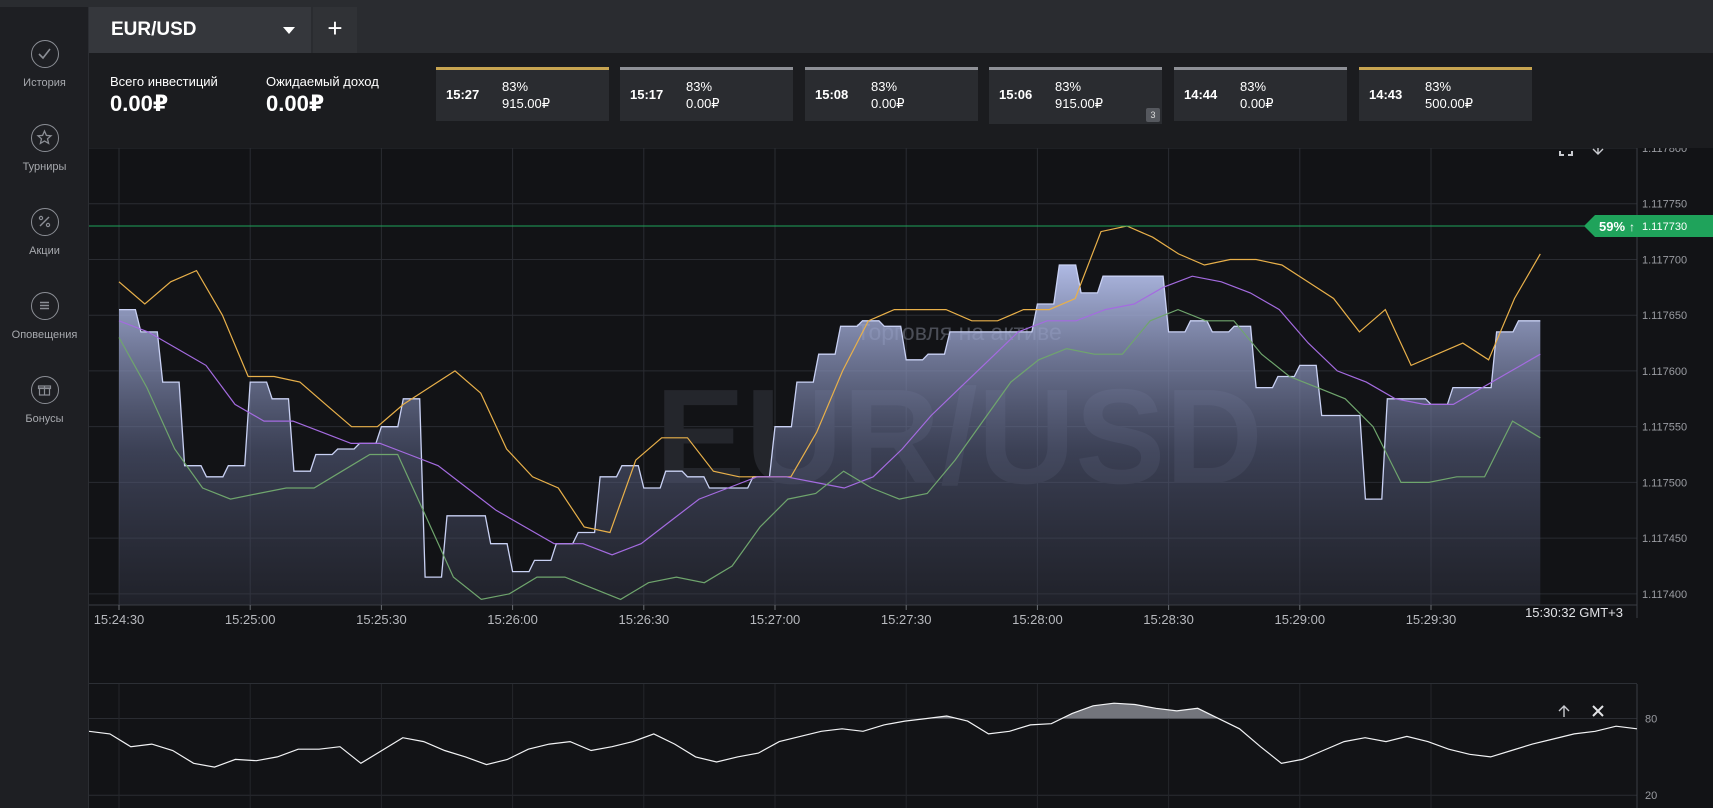  Describe the element at coordinates (200, 30) in the screenshot. I see `asset-tab: EUR/USD` at that location.